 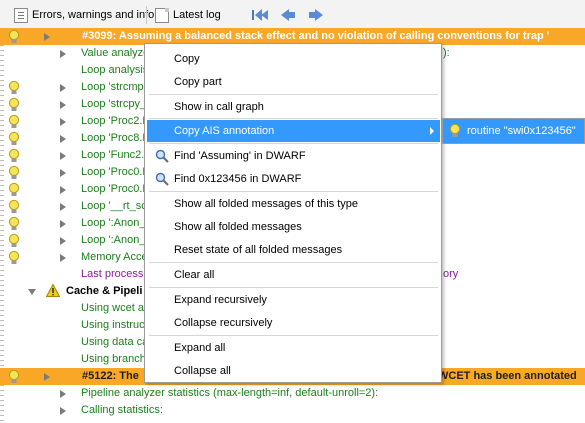 I want to click on menu-item-label: Show all folded messages, so click(x=238, y=227).